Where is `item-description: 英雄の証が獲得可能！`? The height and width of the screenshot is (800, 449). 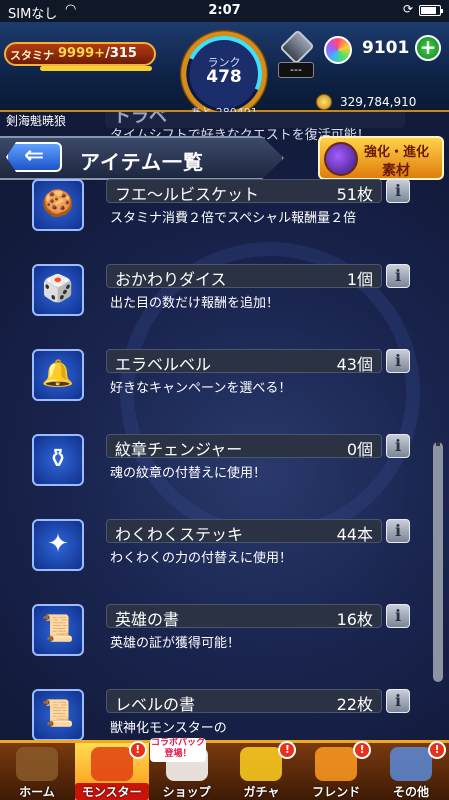
item-description: 英雄の証が獲得可能！ is located at coordinates (175, 643).